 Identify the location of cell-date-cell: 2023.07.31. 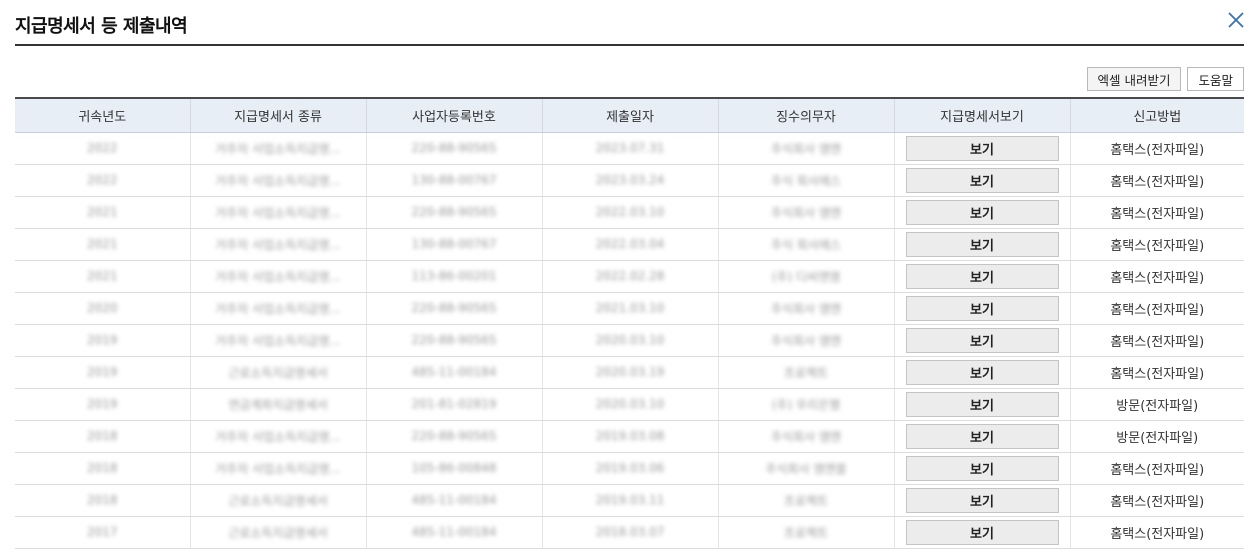
(629, 148).